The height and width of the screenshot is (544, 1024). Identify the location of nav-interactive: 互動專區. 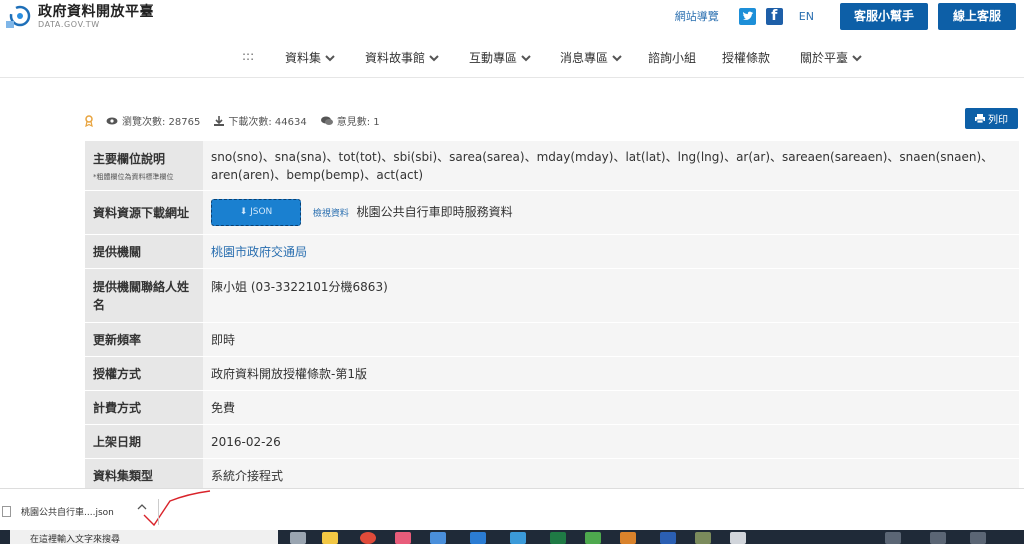
(500, 57).